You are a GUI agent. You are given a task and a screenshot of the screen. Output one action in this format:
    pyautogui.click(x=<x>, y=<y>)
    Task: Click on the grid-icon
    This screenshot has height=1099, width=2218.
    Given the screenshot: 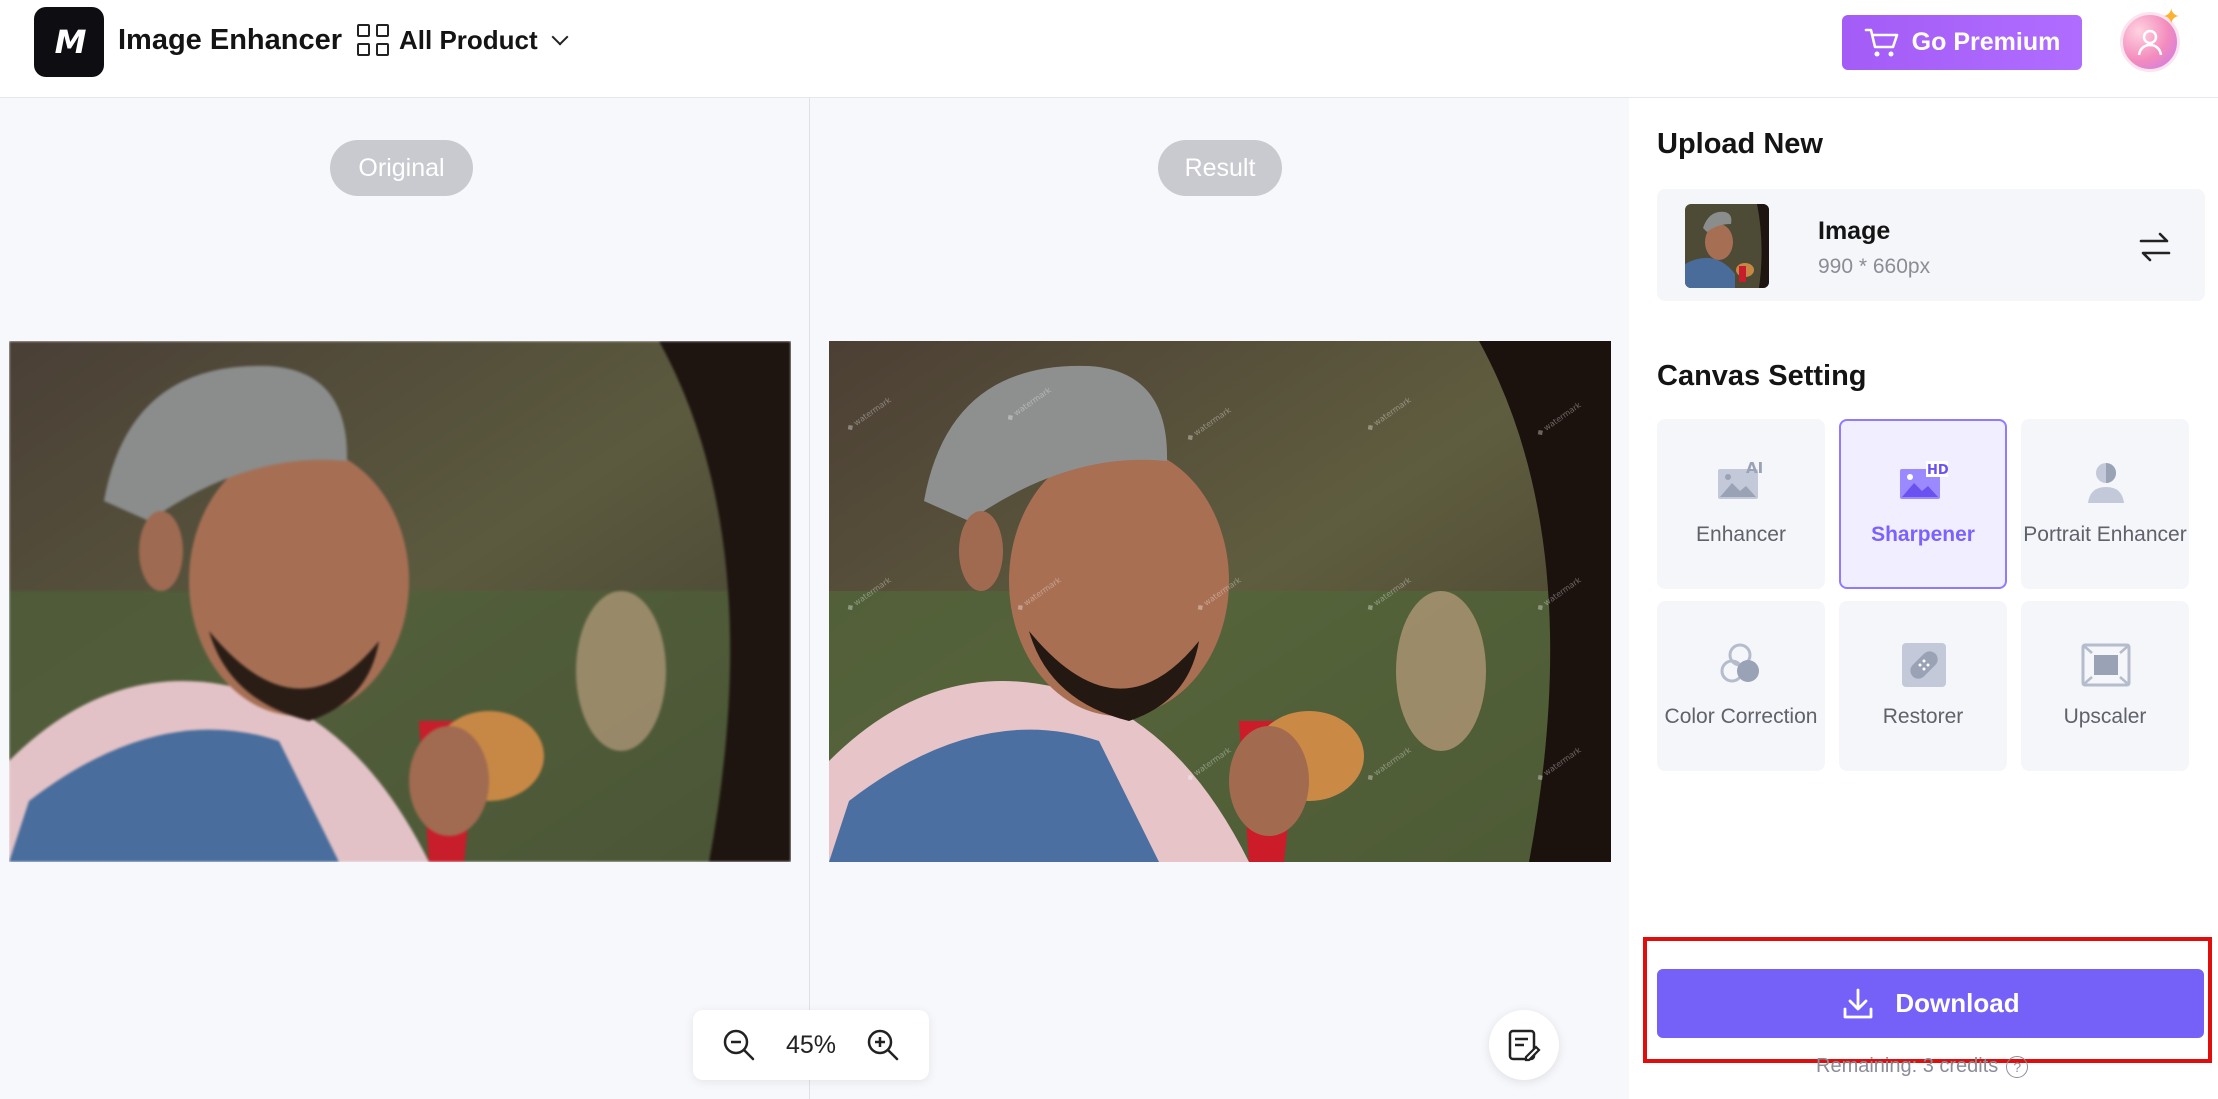 What is the action you would take?
    pyautogui.click(x=373, y=40)
    